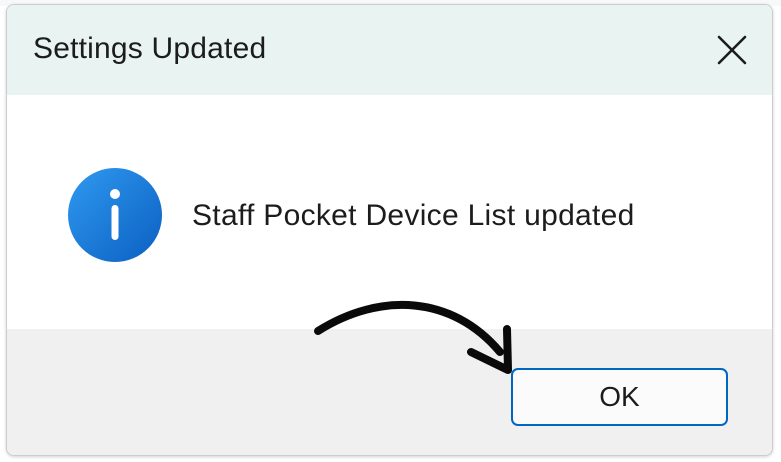 This screenshot has width=781, height=462. I want to click on close-icon, so click(732, 50).